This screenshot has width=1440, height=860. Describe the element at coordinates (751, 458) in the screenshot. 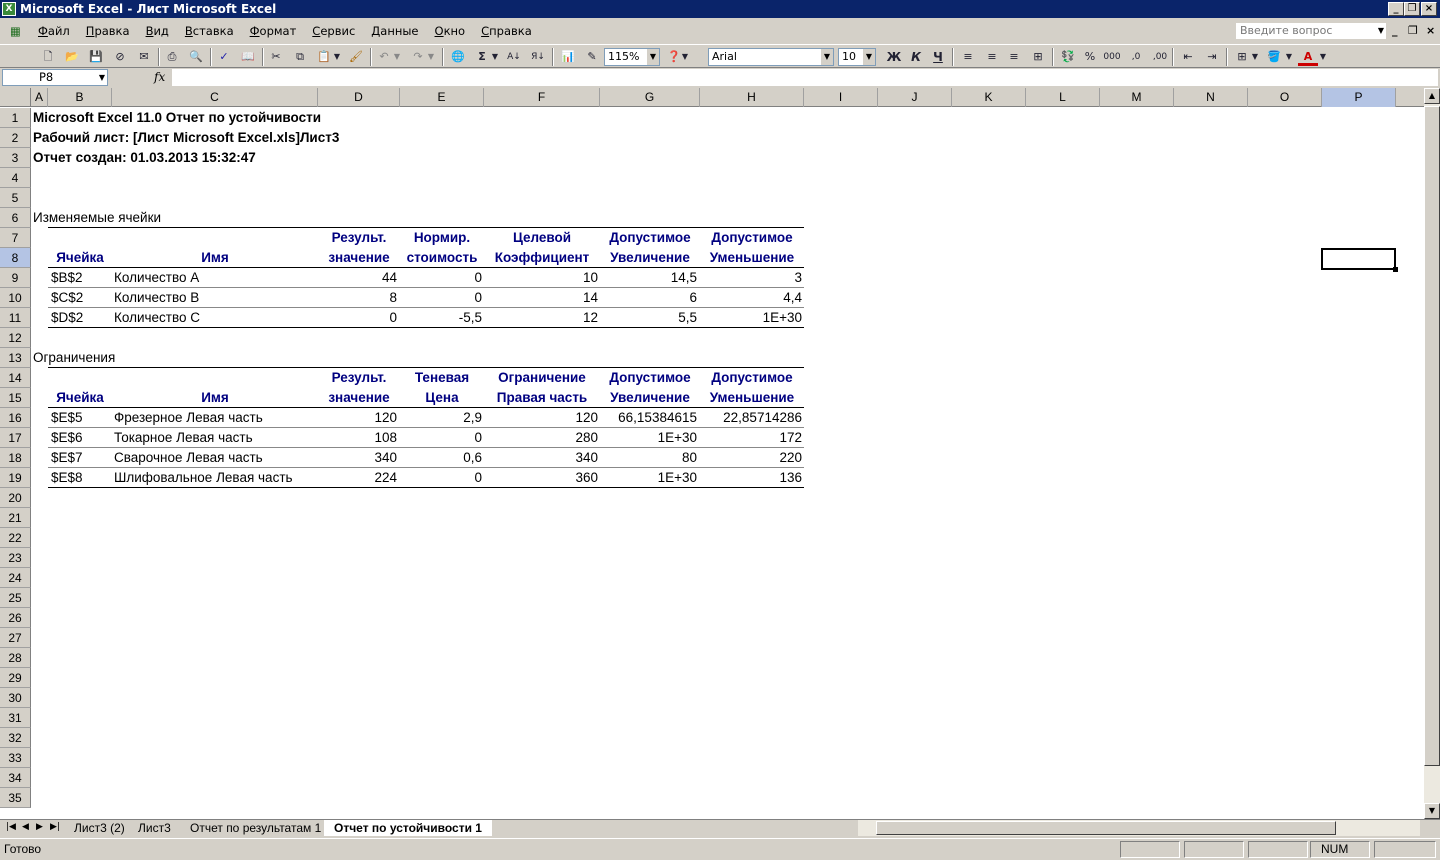

I see `constraints-table-cell: 220` at that location.